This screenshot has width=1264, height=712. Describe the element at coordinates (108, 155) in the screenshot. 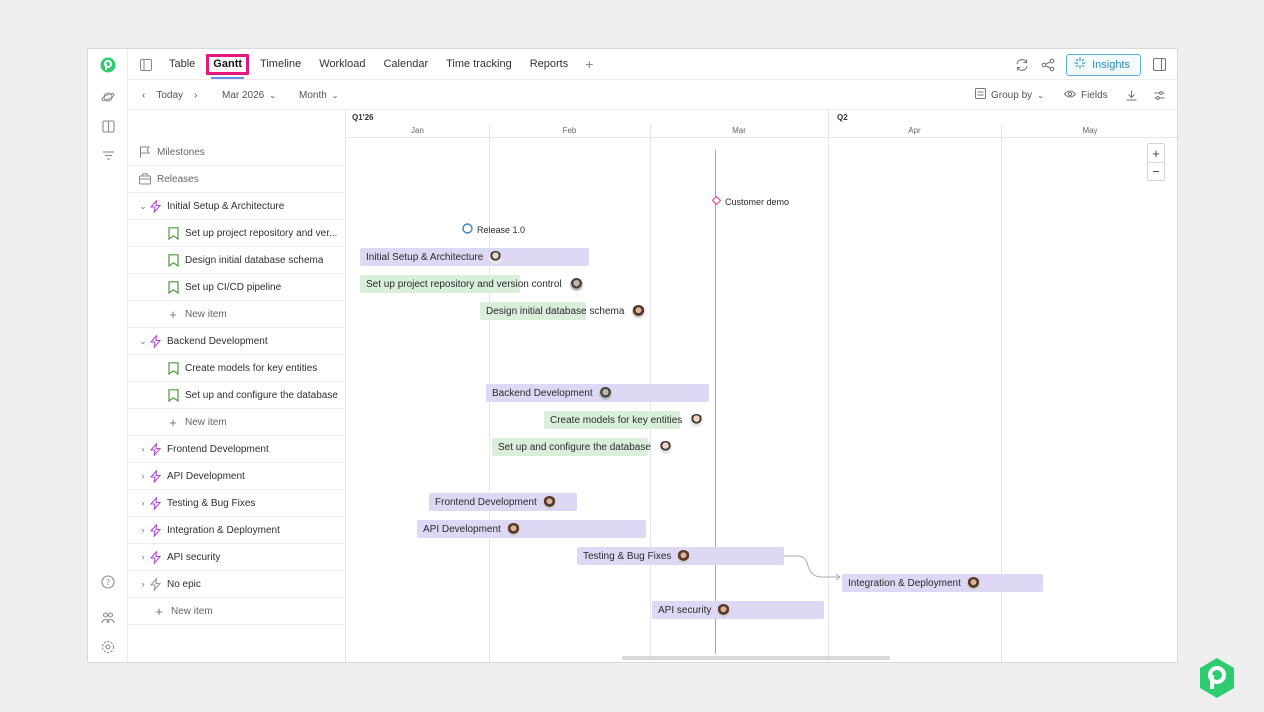

I see `filter-icon` at that location.